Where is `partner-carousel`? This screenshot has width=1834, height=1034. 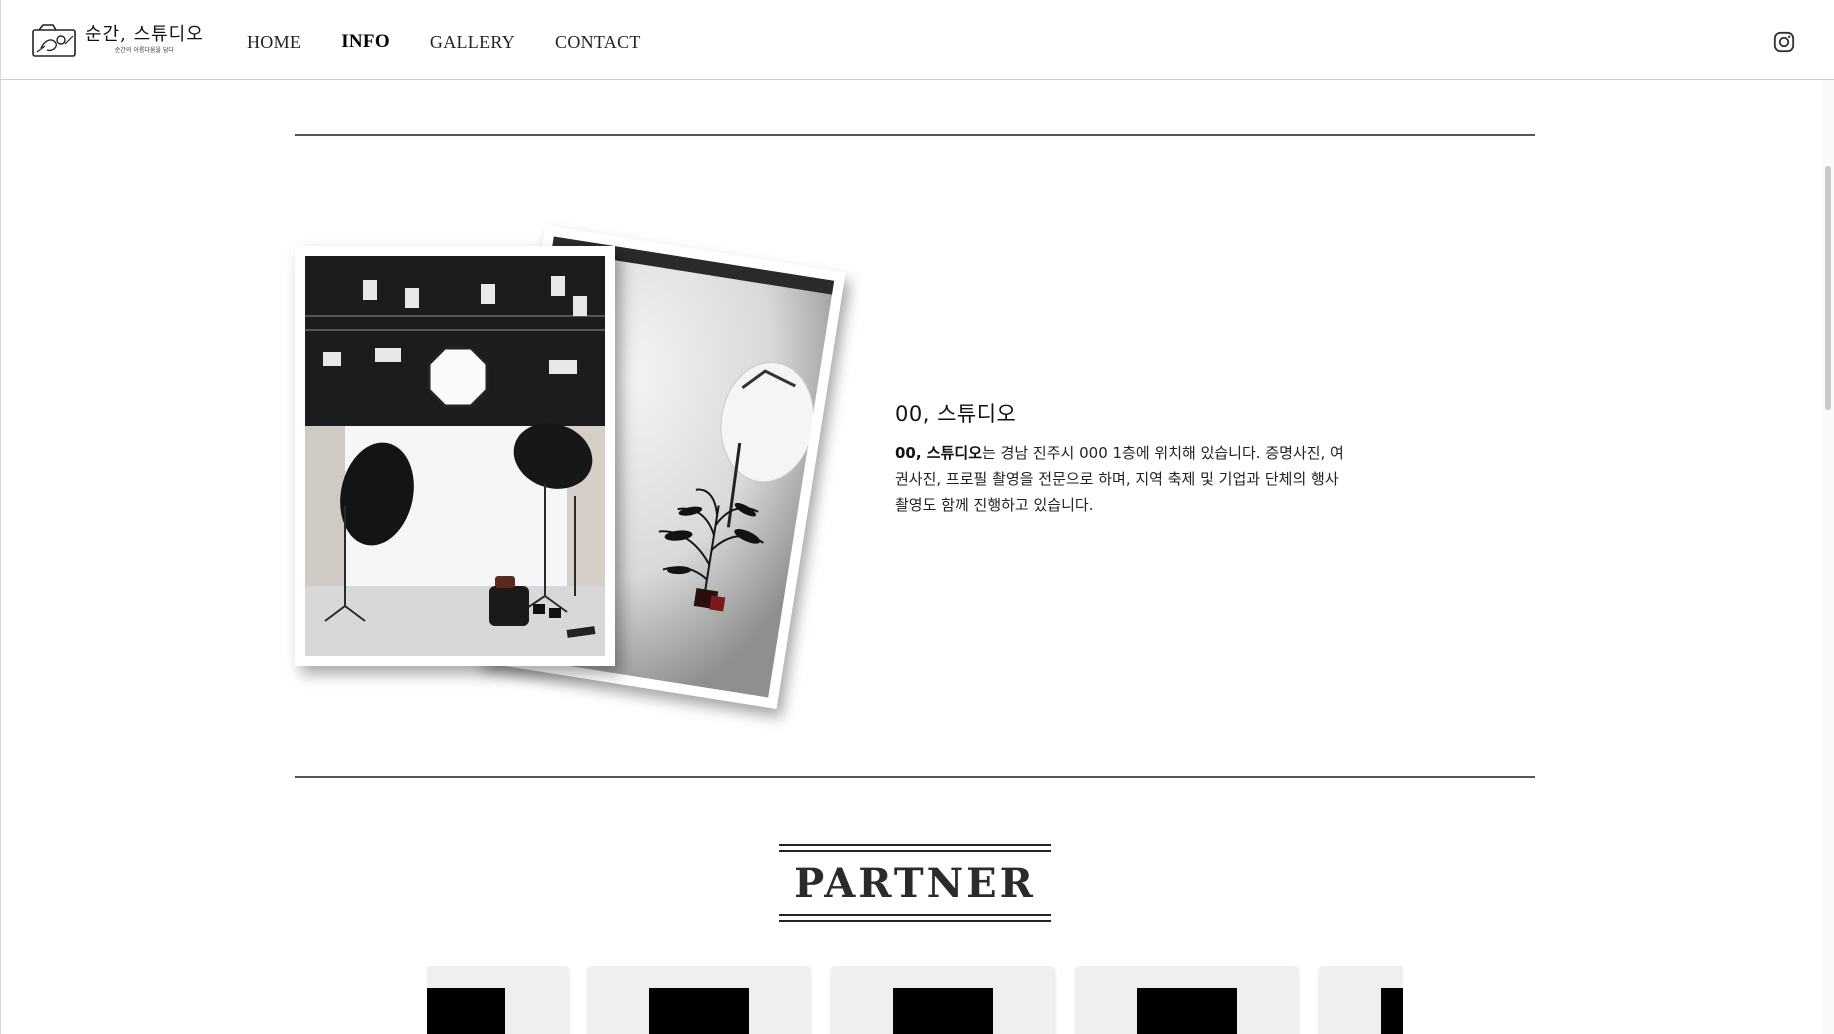
partner-carousel is located at coordinates (915, 1000).